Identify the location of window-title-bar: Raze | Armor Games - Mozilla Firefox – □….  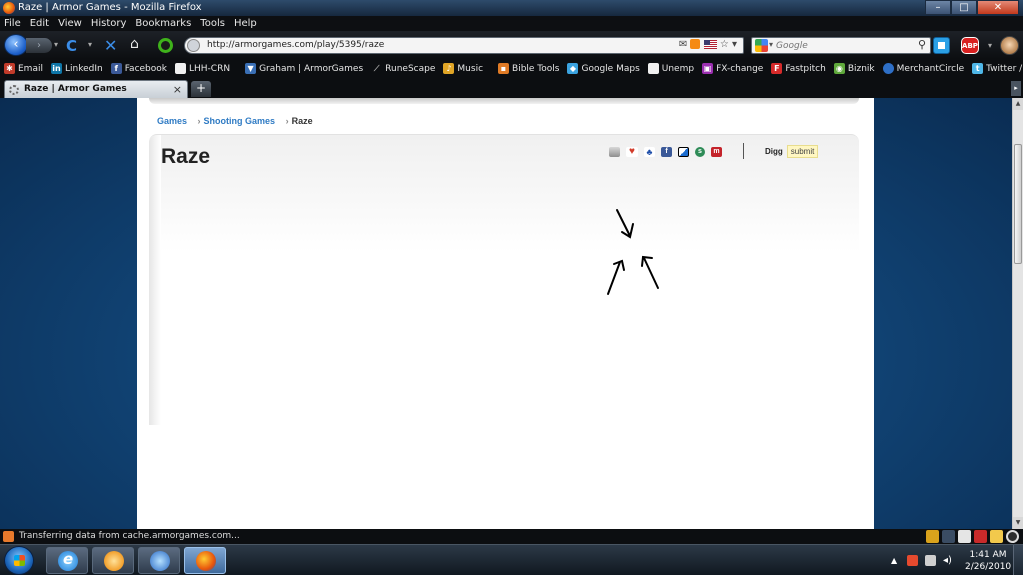
(511, 8).